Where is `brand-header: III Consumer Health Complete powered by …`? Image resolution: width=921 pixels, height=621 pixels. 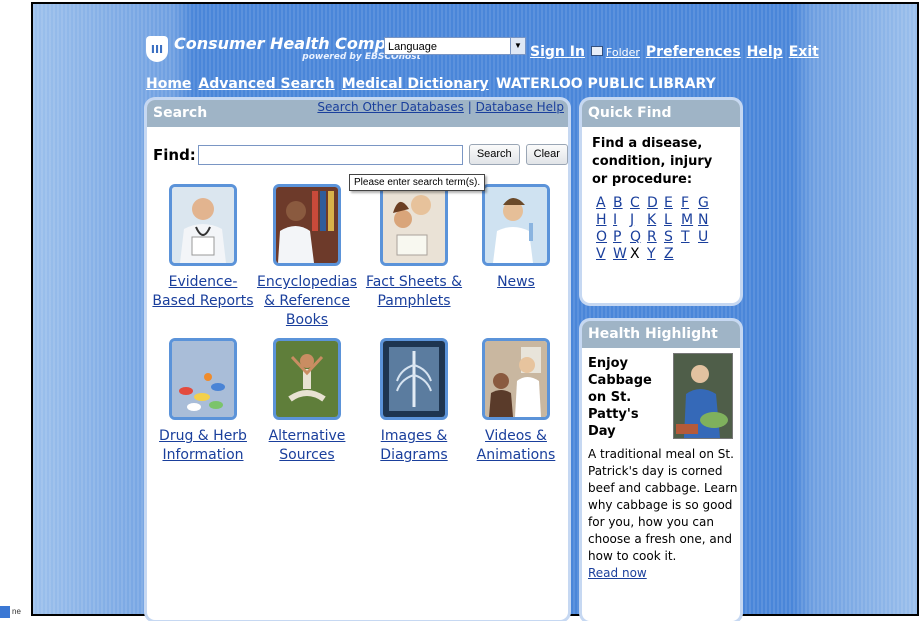
brand-header: III Consumer Health Complete powered by … is located at coordinates (283, 49).